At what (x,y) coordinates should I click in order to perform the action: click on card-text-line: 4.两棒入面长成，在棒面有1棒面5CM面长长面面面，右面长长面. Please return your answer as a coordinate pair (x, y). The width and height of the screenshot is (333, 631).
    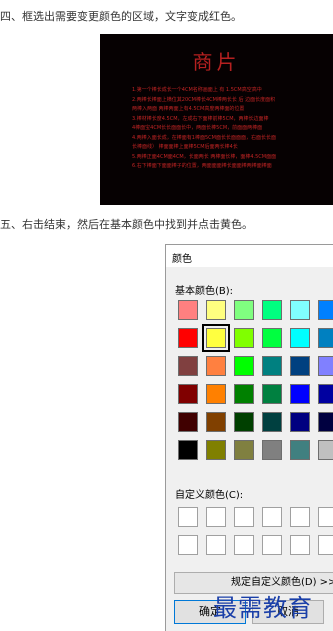
    Looking at the image, I should click on (204, 137).